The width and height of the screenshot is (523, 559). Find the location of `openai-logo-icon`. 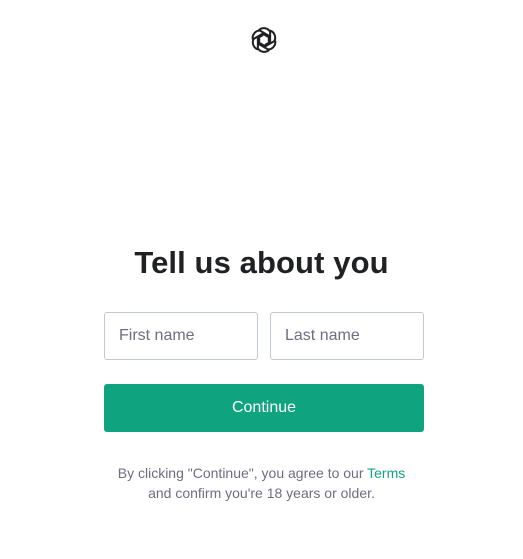

openai-logo-icon is located at coordinates (264, 40).